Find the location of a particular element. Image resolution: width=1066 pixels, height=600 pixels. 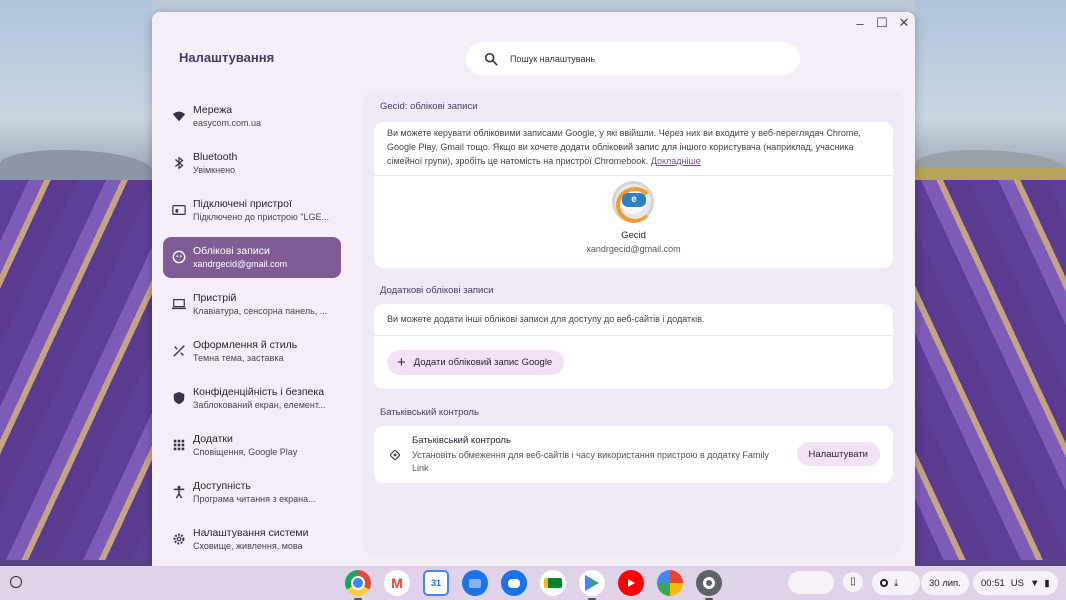

add-google-account-button: + Додати обліковий запис Google is located at coordinates (476, 362).